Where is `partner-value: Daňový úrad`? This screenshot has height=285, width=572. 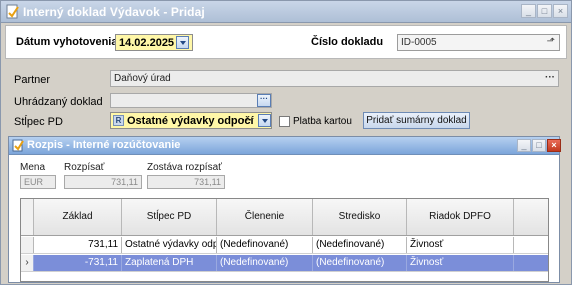 partner-value: Daňový úrad is located at coordinates (142, 78).